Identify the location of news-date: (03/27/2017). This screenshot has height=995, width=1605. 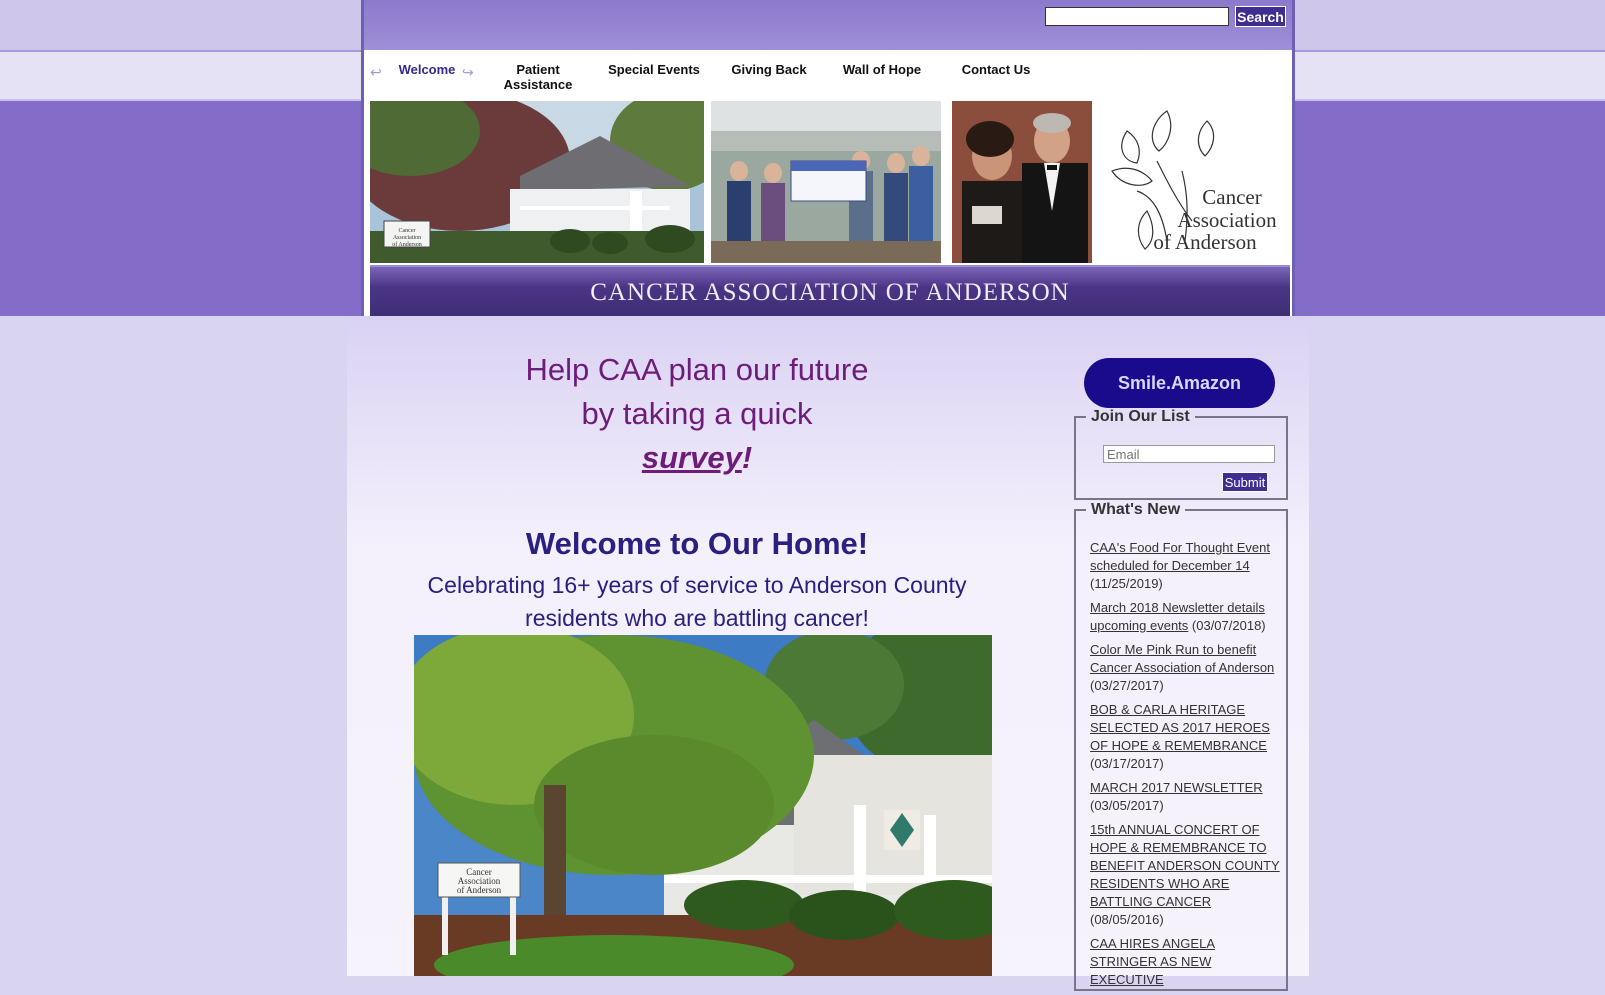
(1127, 685).